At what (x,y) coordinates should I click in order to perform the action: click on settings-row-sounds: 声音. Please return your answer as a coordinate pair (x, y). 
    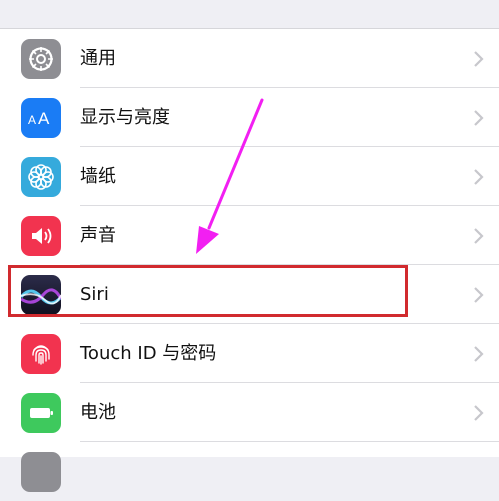
    Looking at the image, I should click on (249, 235).